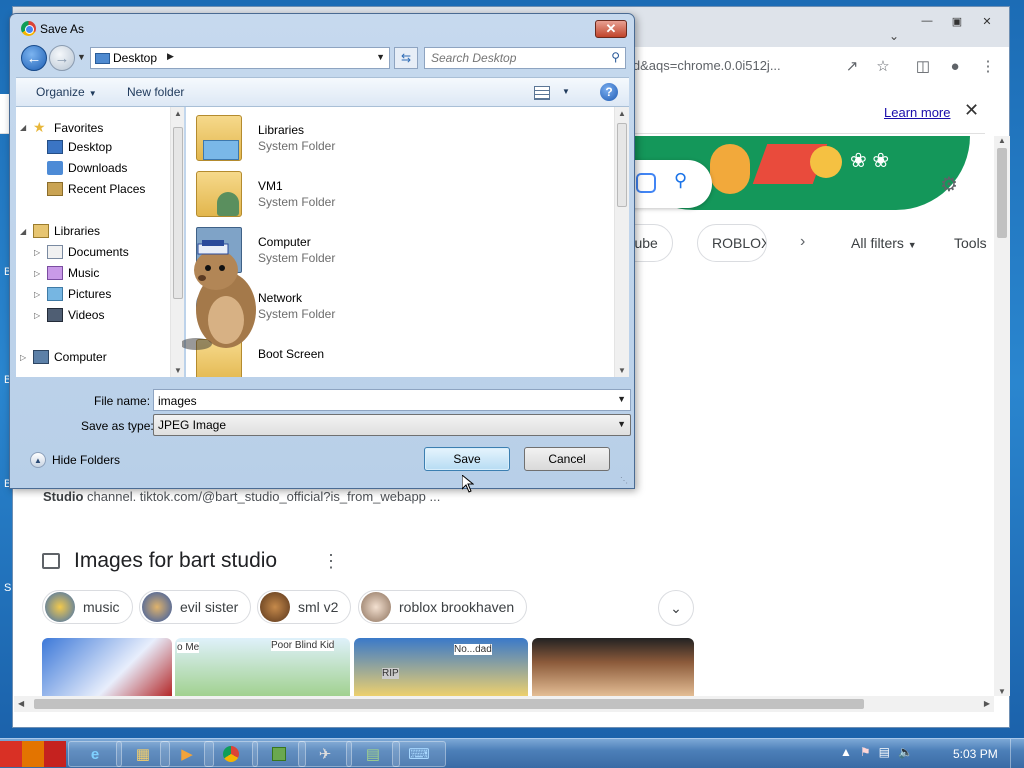 The width and height of the screenshot is (1024, 768). Describe the element at coordinates (884, 243) in the screenshot. I see `all-filters-button: All filters ▼` at that location.